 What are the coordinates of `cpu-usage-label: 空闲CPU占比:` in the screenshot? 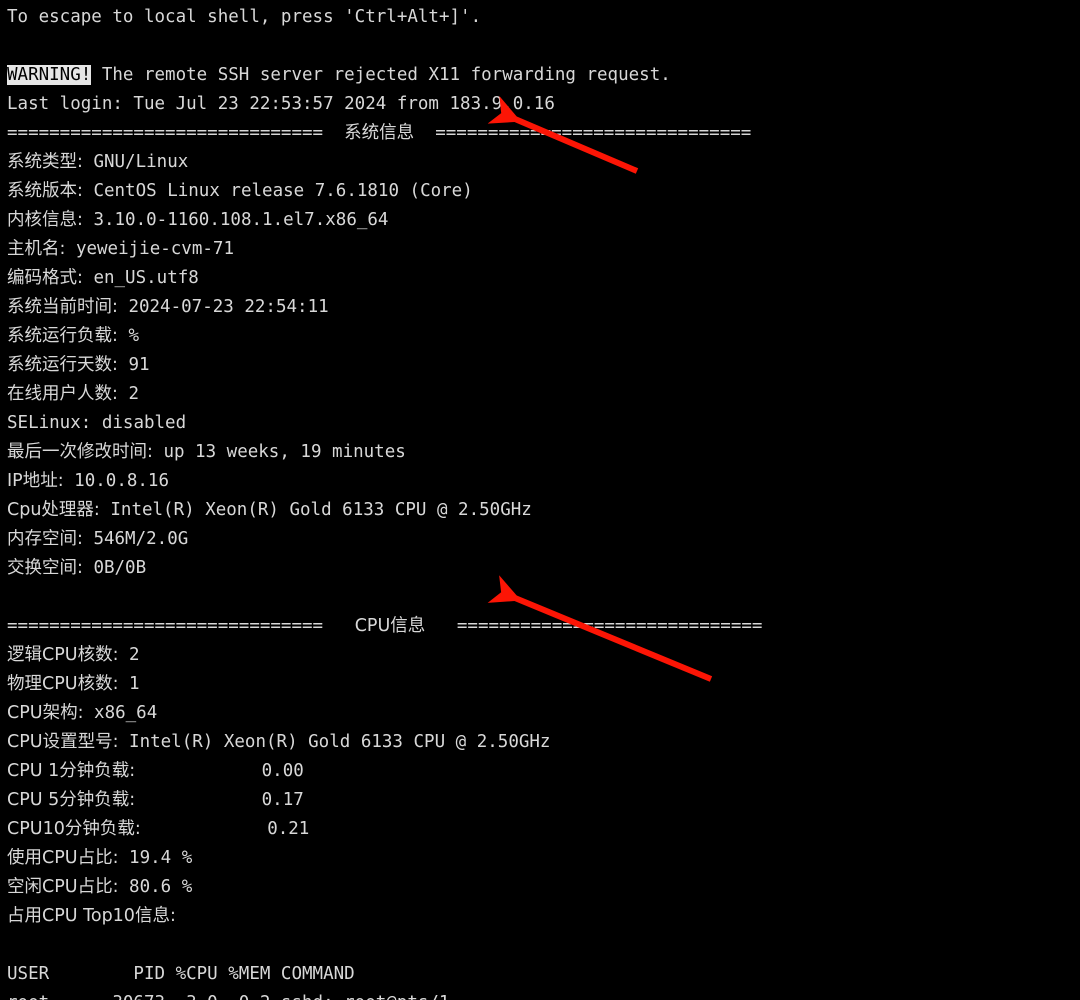 It's located at (63, 887).